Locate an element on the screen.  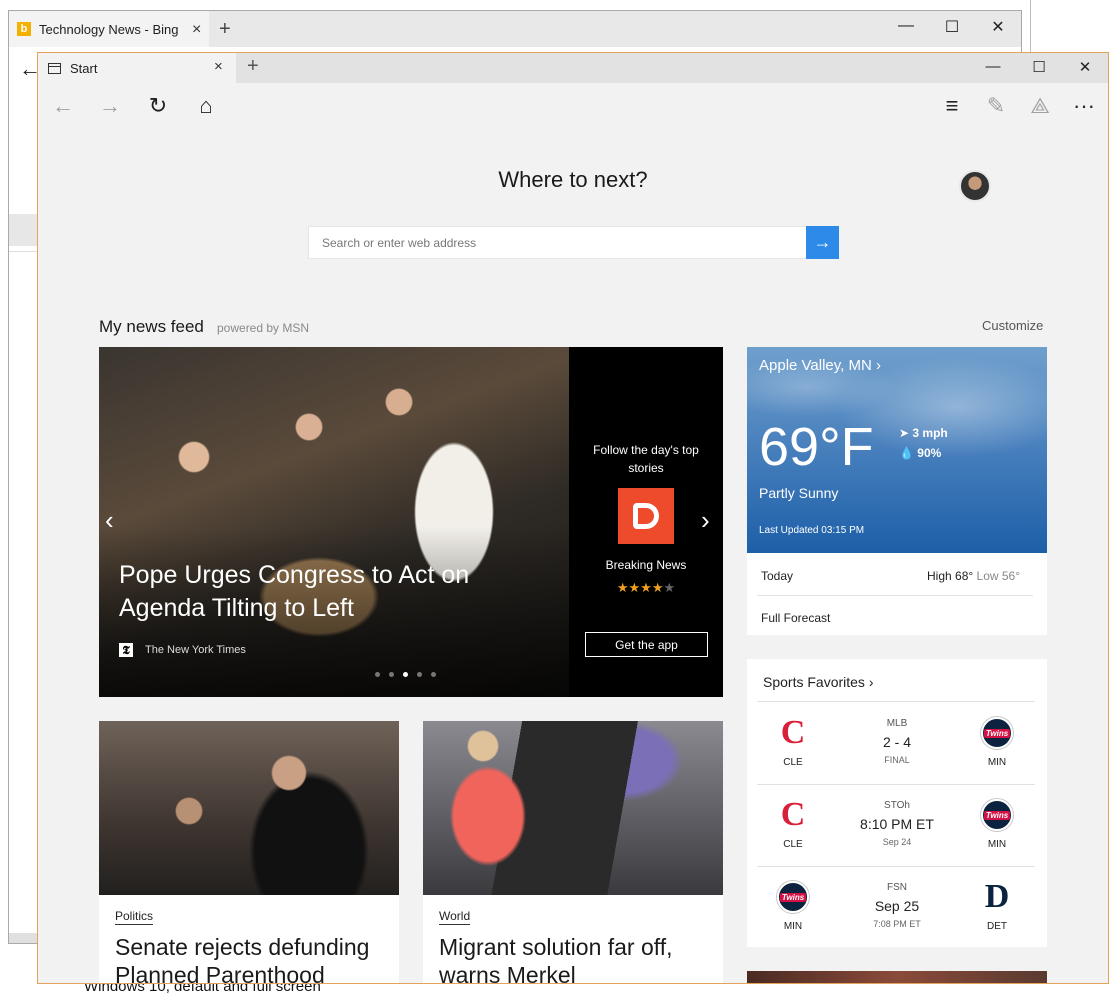
home-icon: ⌂ is located at coordinates (206, 106).